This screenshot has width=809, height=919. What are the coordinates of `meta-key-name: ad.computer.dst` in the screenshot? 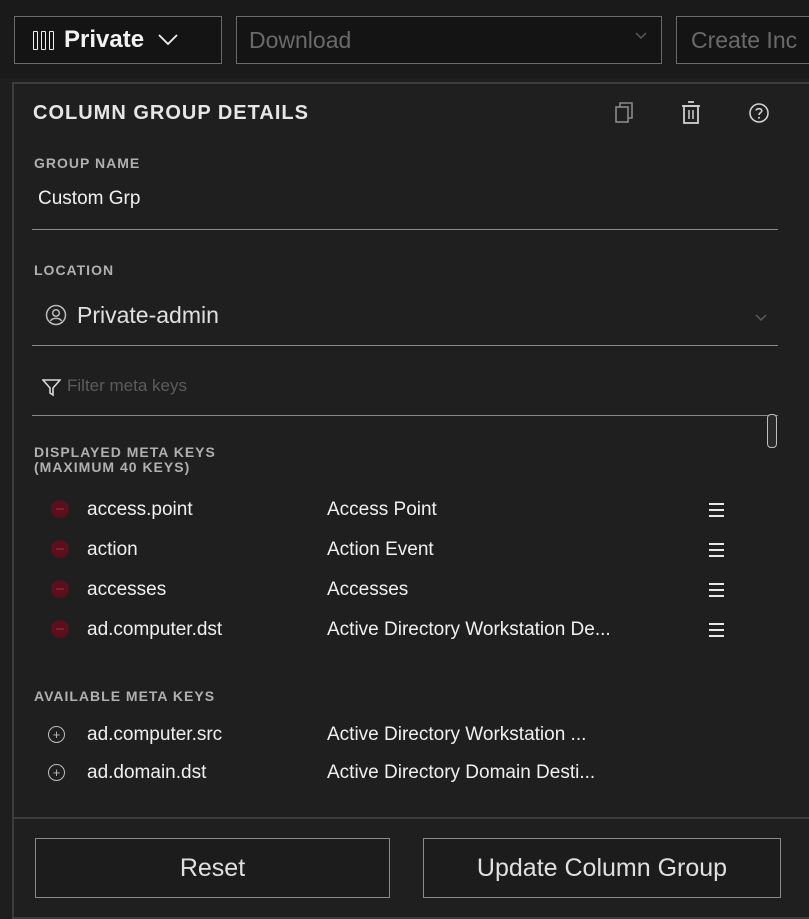 It's located at (155, 629).